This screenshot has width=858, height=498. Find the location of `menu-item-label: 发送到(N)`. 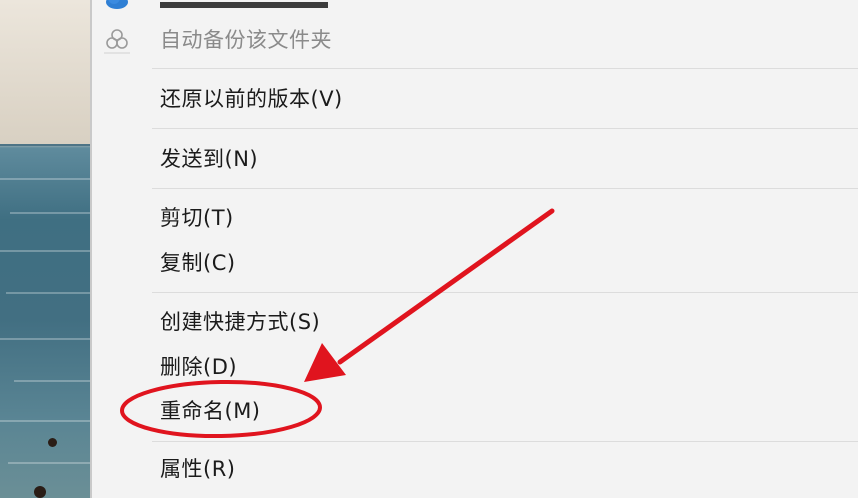

menu-item-label: 发送到(N) is located at coordinates (209, 159).